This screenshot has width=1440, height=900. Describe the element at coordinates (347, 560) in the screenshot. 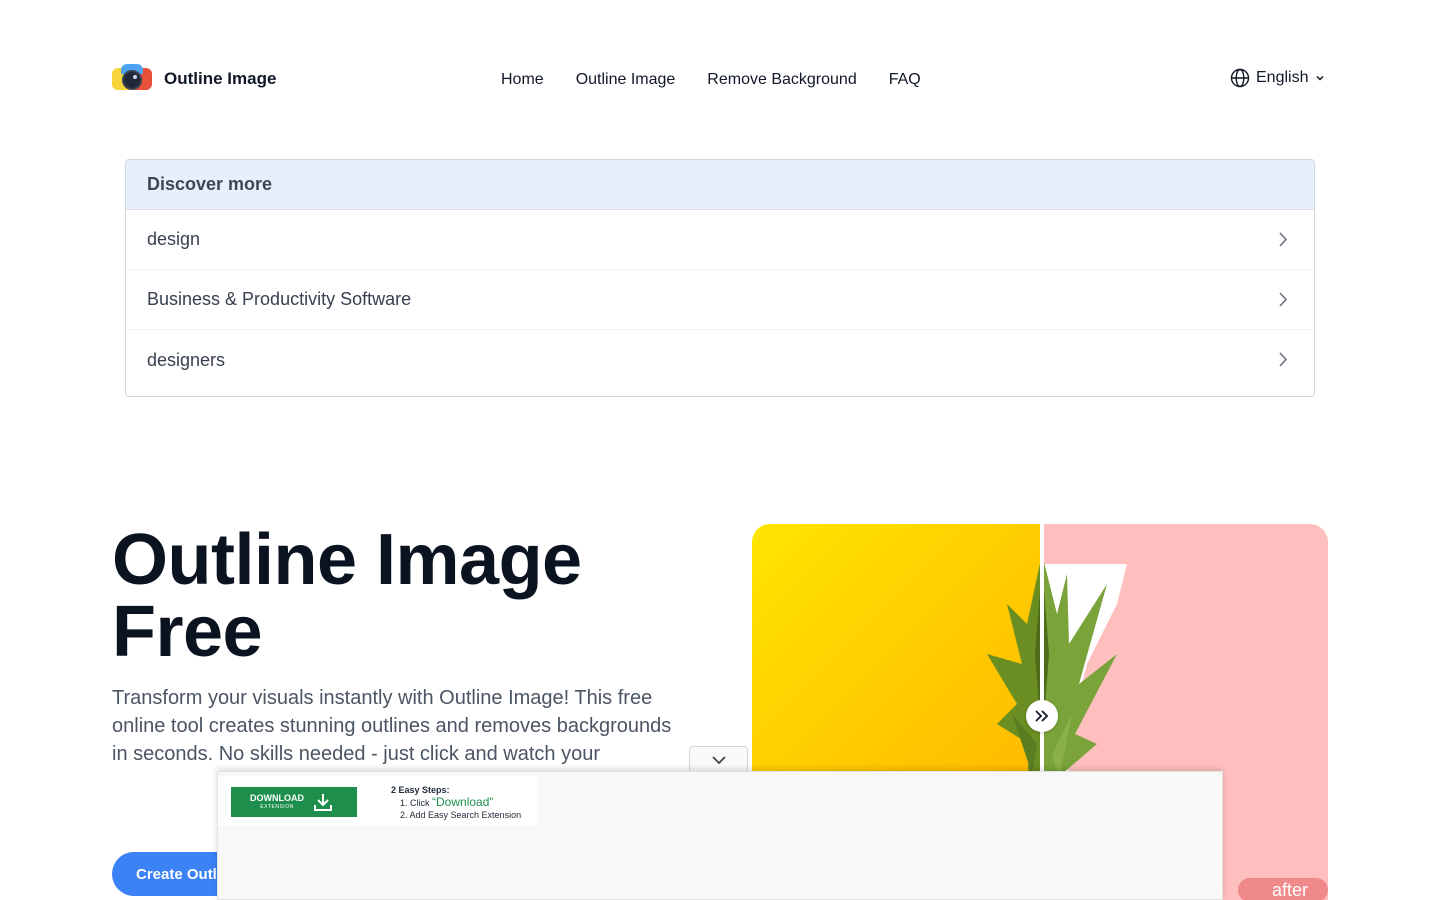

I see `hero-title-line-1: Outline Image` at that location.